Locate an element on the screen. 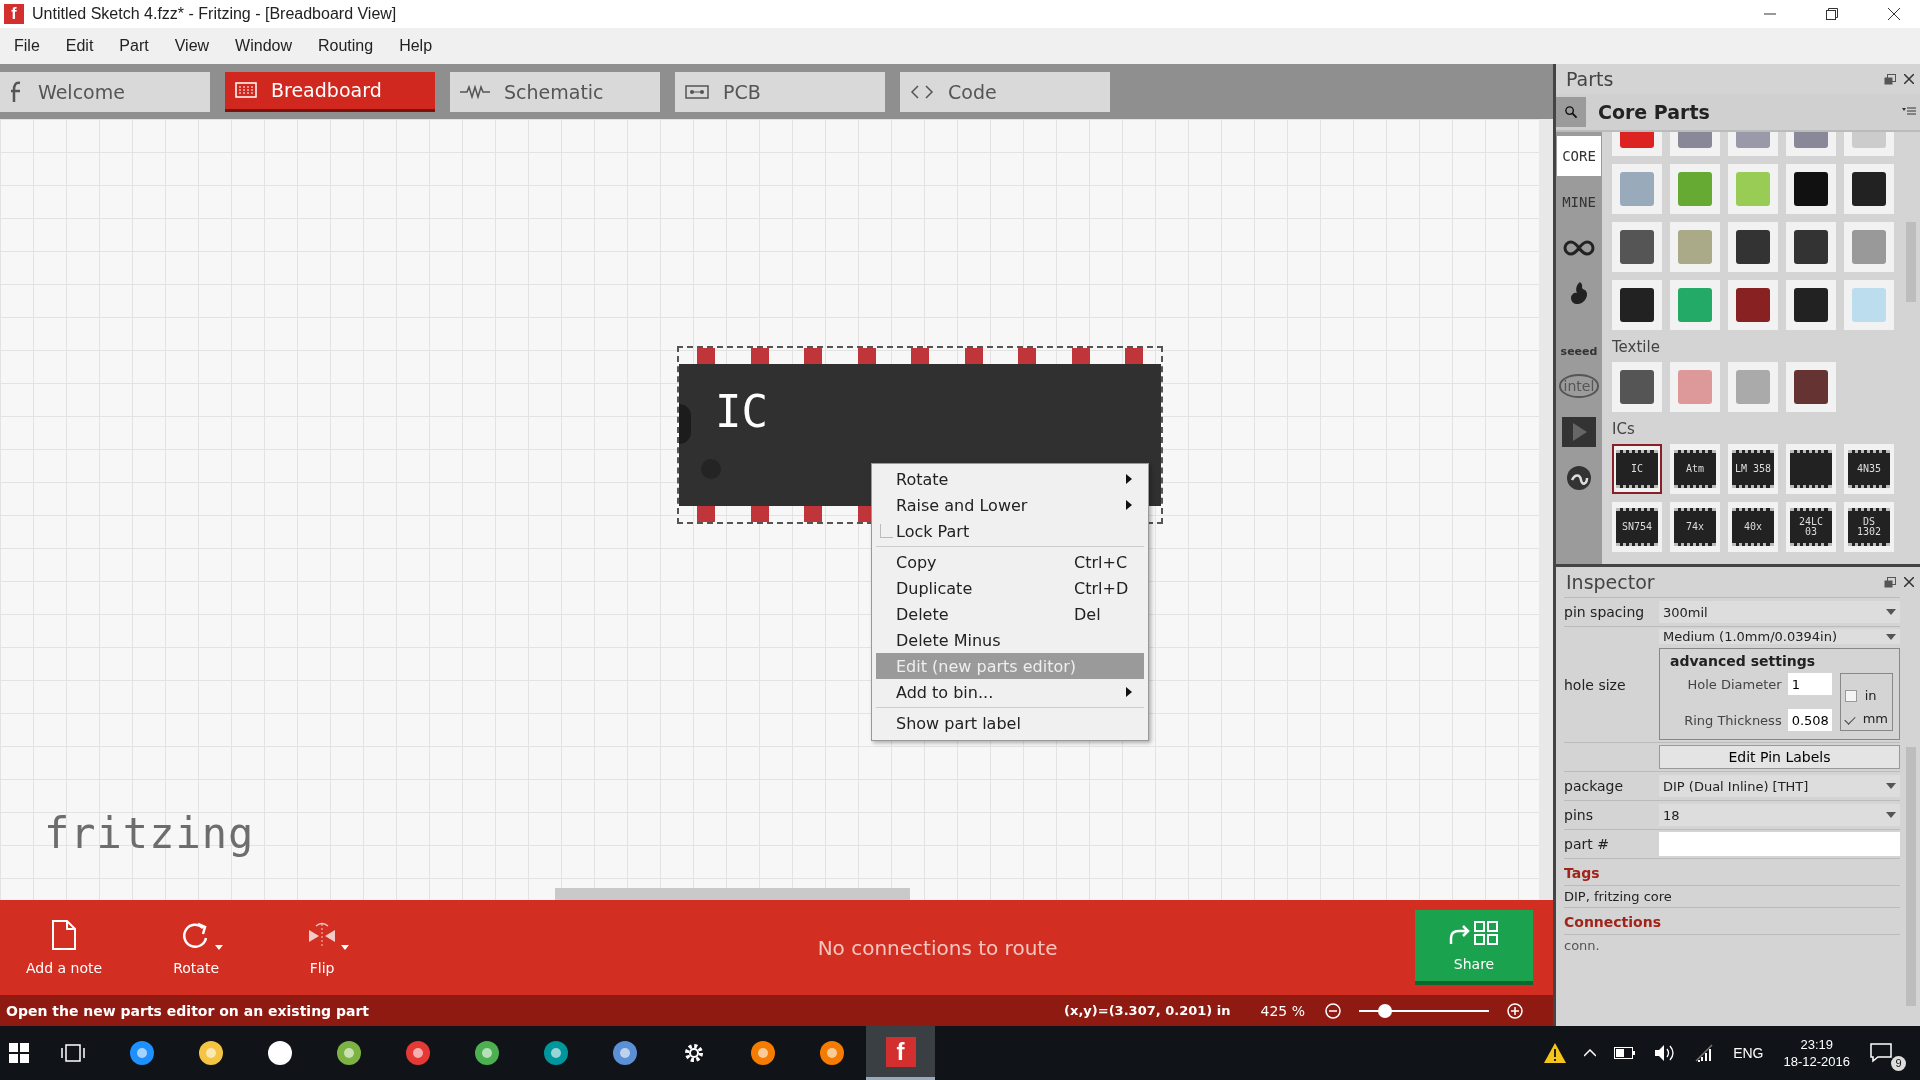 The width and height of the screenshot is (1920, 1080). part-drawing is located at coordinates (1811, 305).